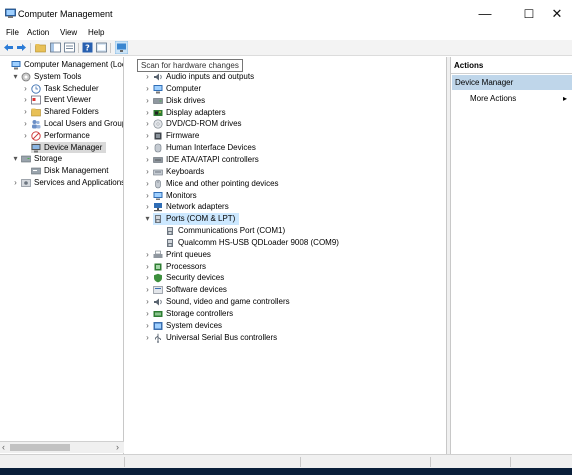 This screenshot has height=475, width=572. I want to click on minimize-button: —, so click(485, 13).